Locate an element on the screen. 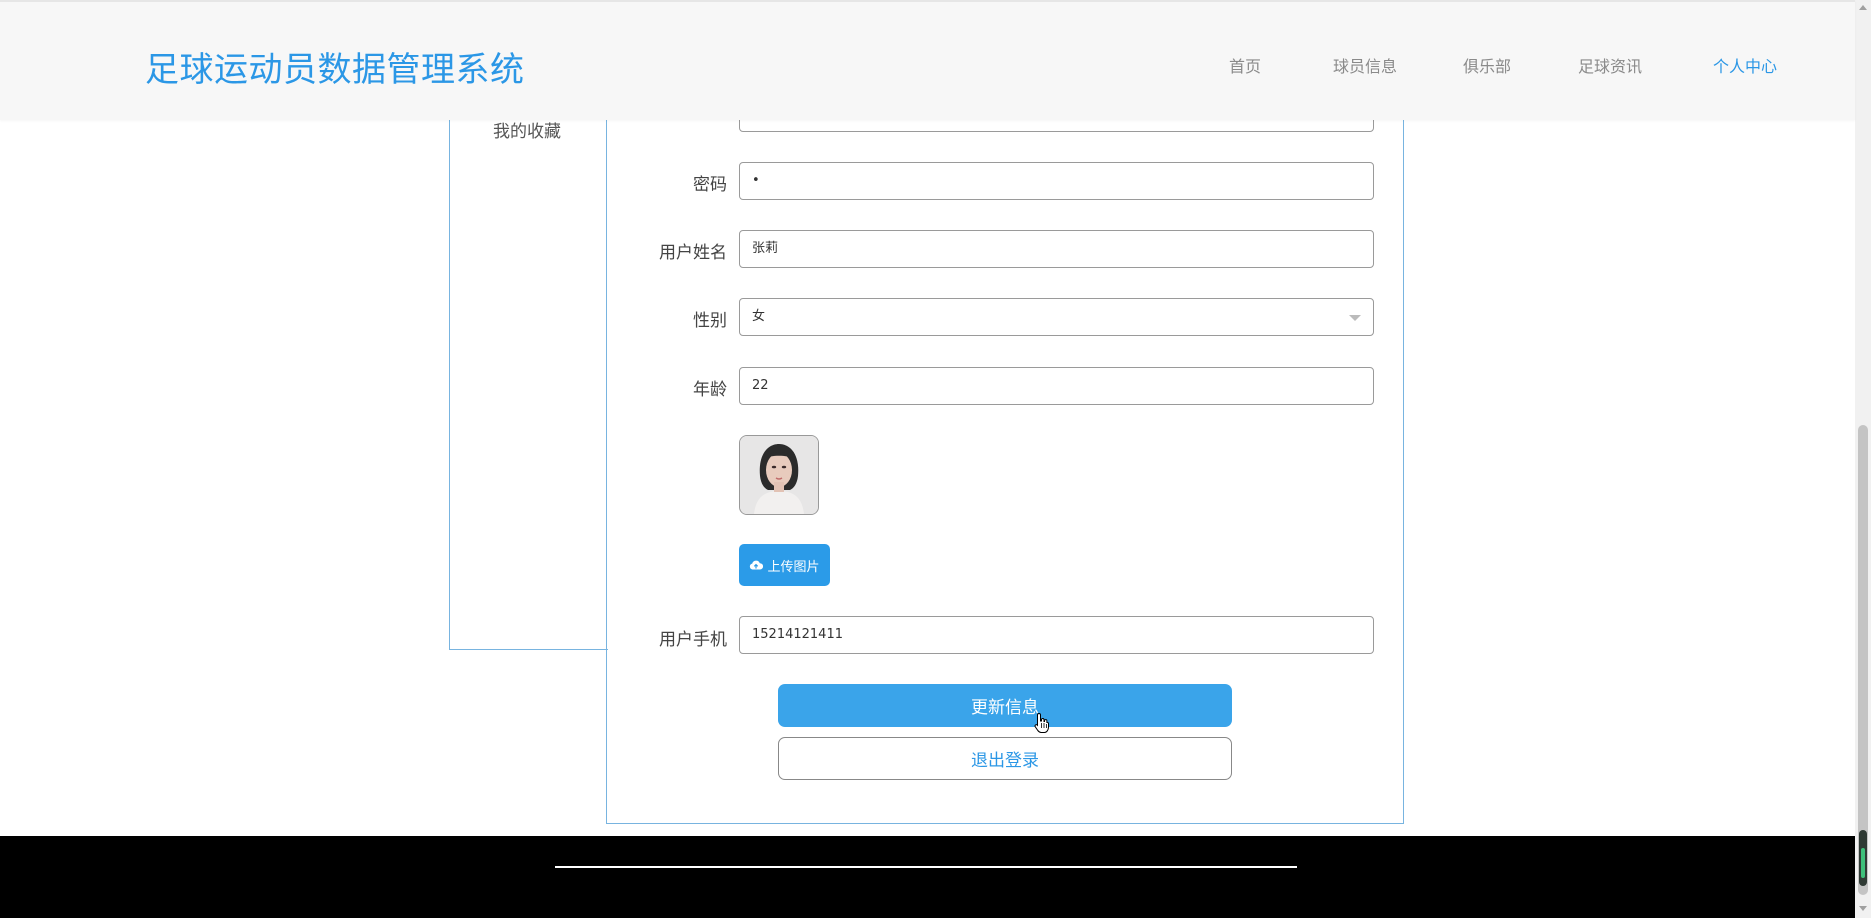  site-header: 足球运动员数据管理系统 首页 球员信息 俱乐部 足球资讯 个人中心 is located at coordinates (927, 60).